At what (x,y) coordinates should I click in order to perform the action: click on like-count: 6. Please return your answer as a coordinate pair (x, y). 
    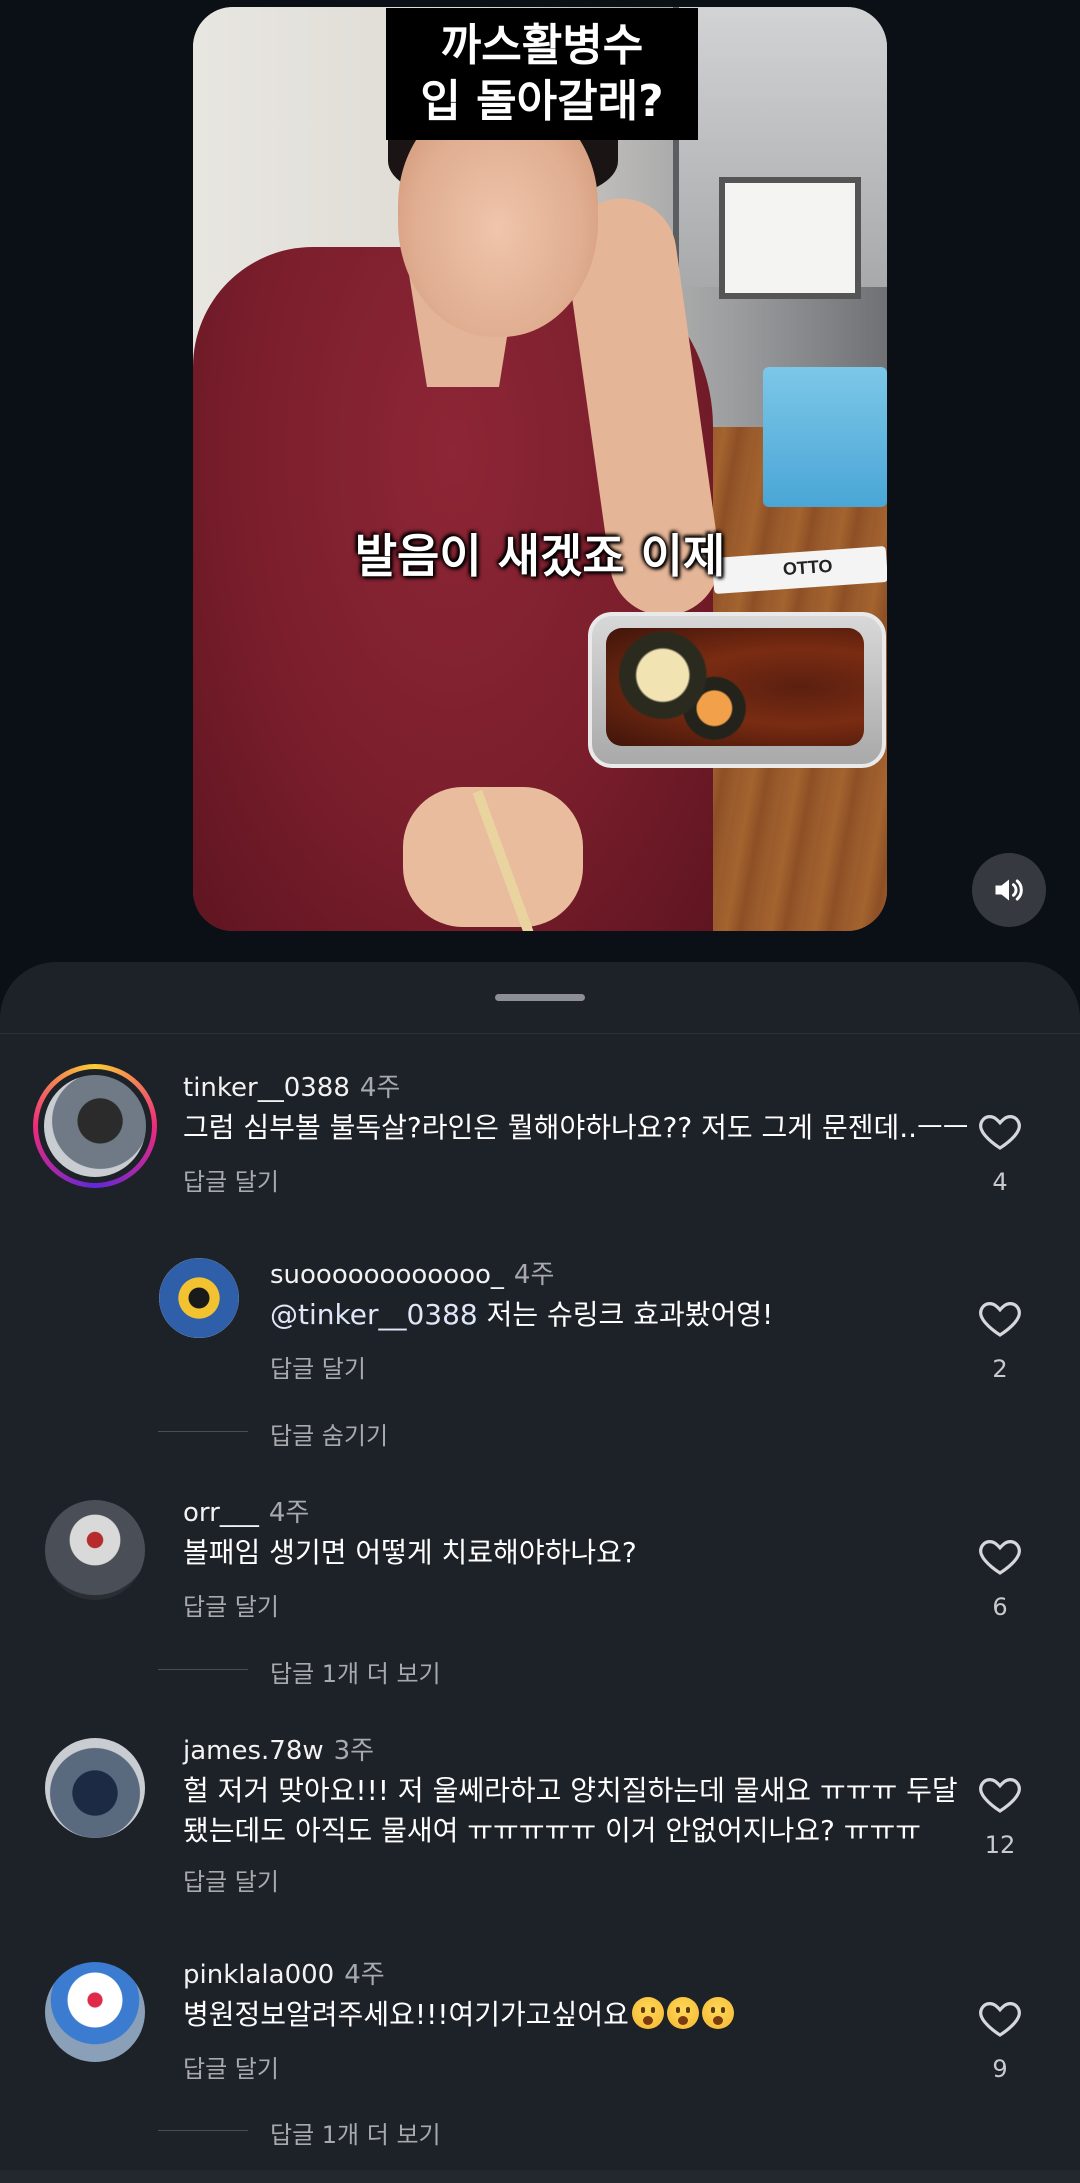
    Looking at the image, I should click on (1000, 1607).